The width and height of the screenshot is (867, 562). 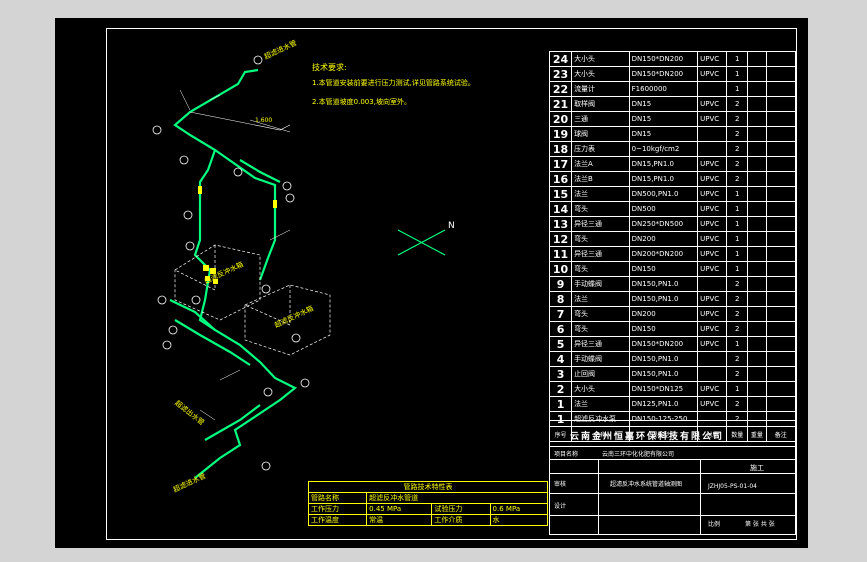 I want to click on bom-row: 22 流量计 F1600000 1, so click(x=672, y=89).